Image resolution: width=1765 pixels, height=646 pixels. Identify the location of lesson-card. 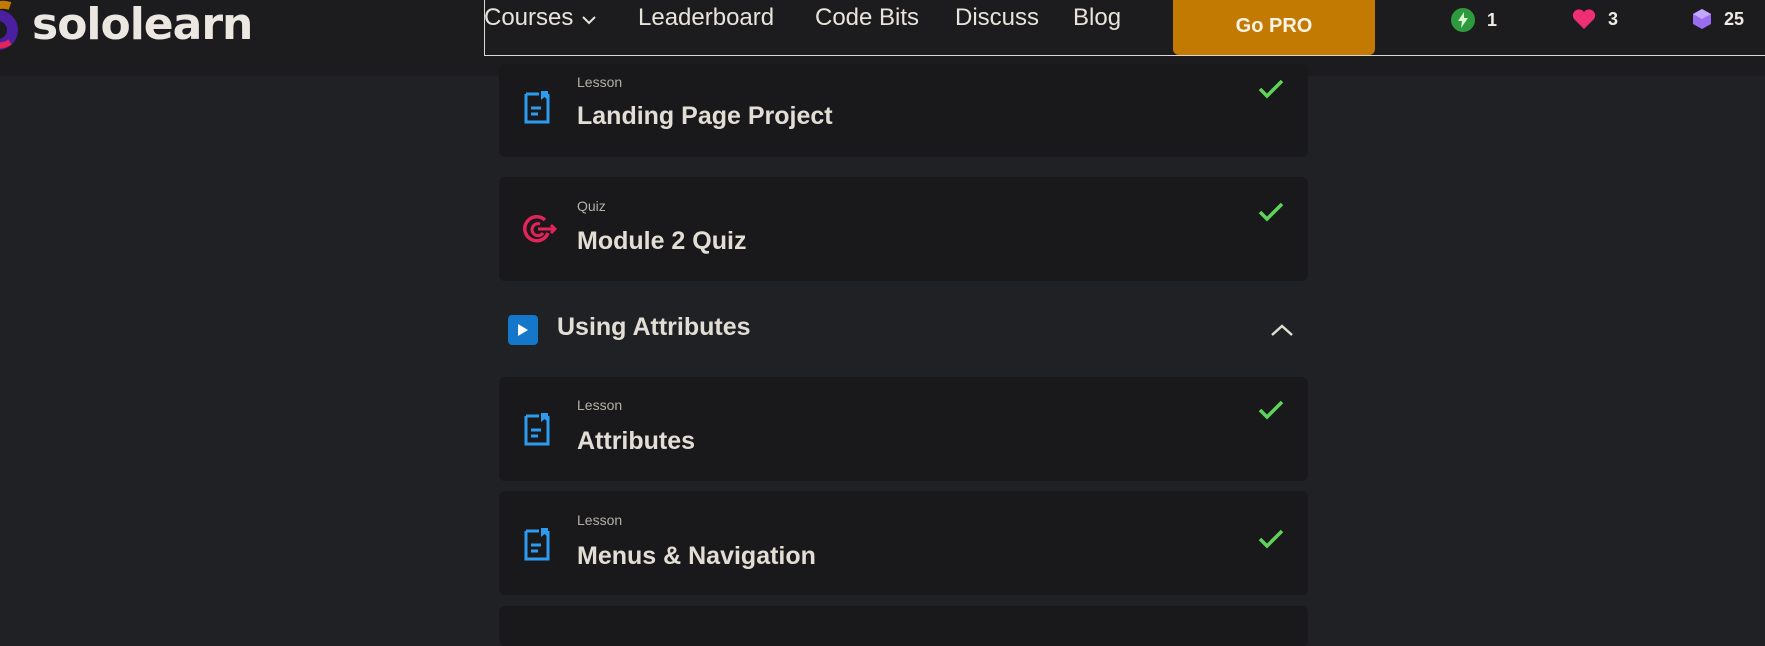
(903, 626).